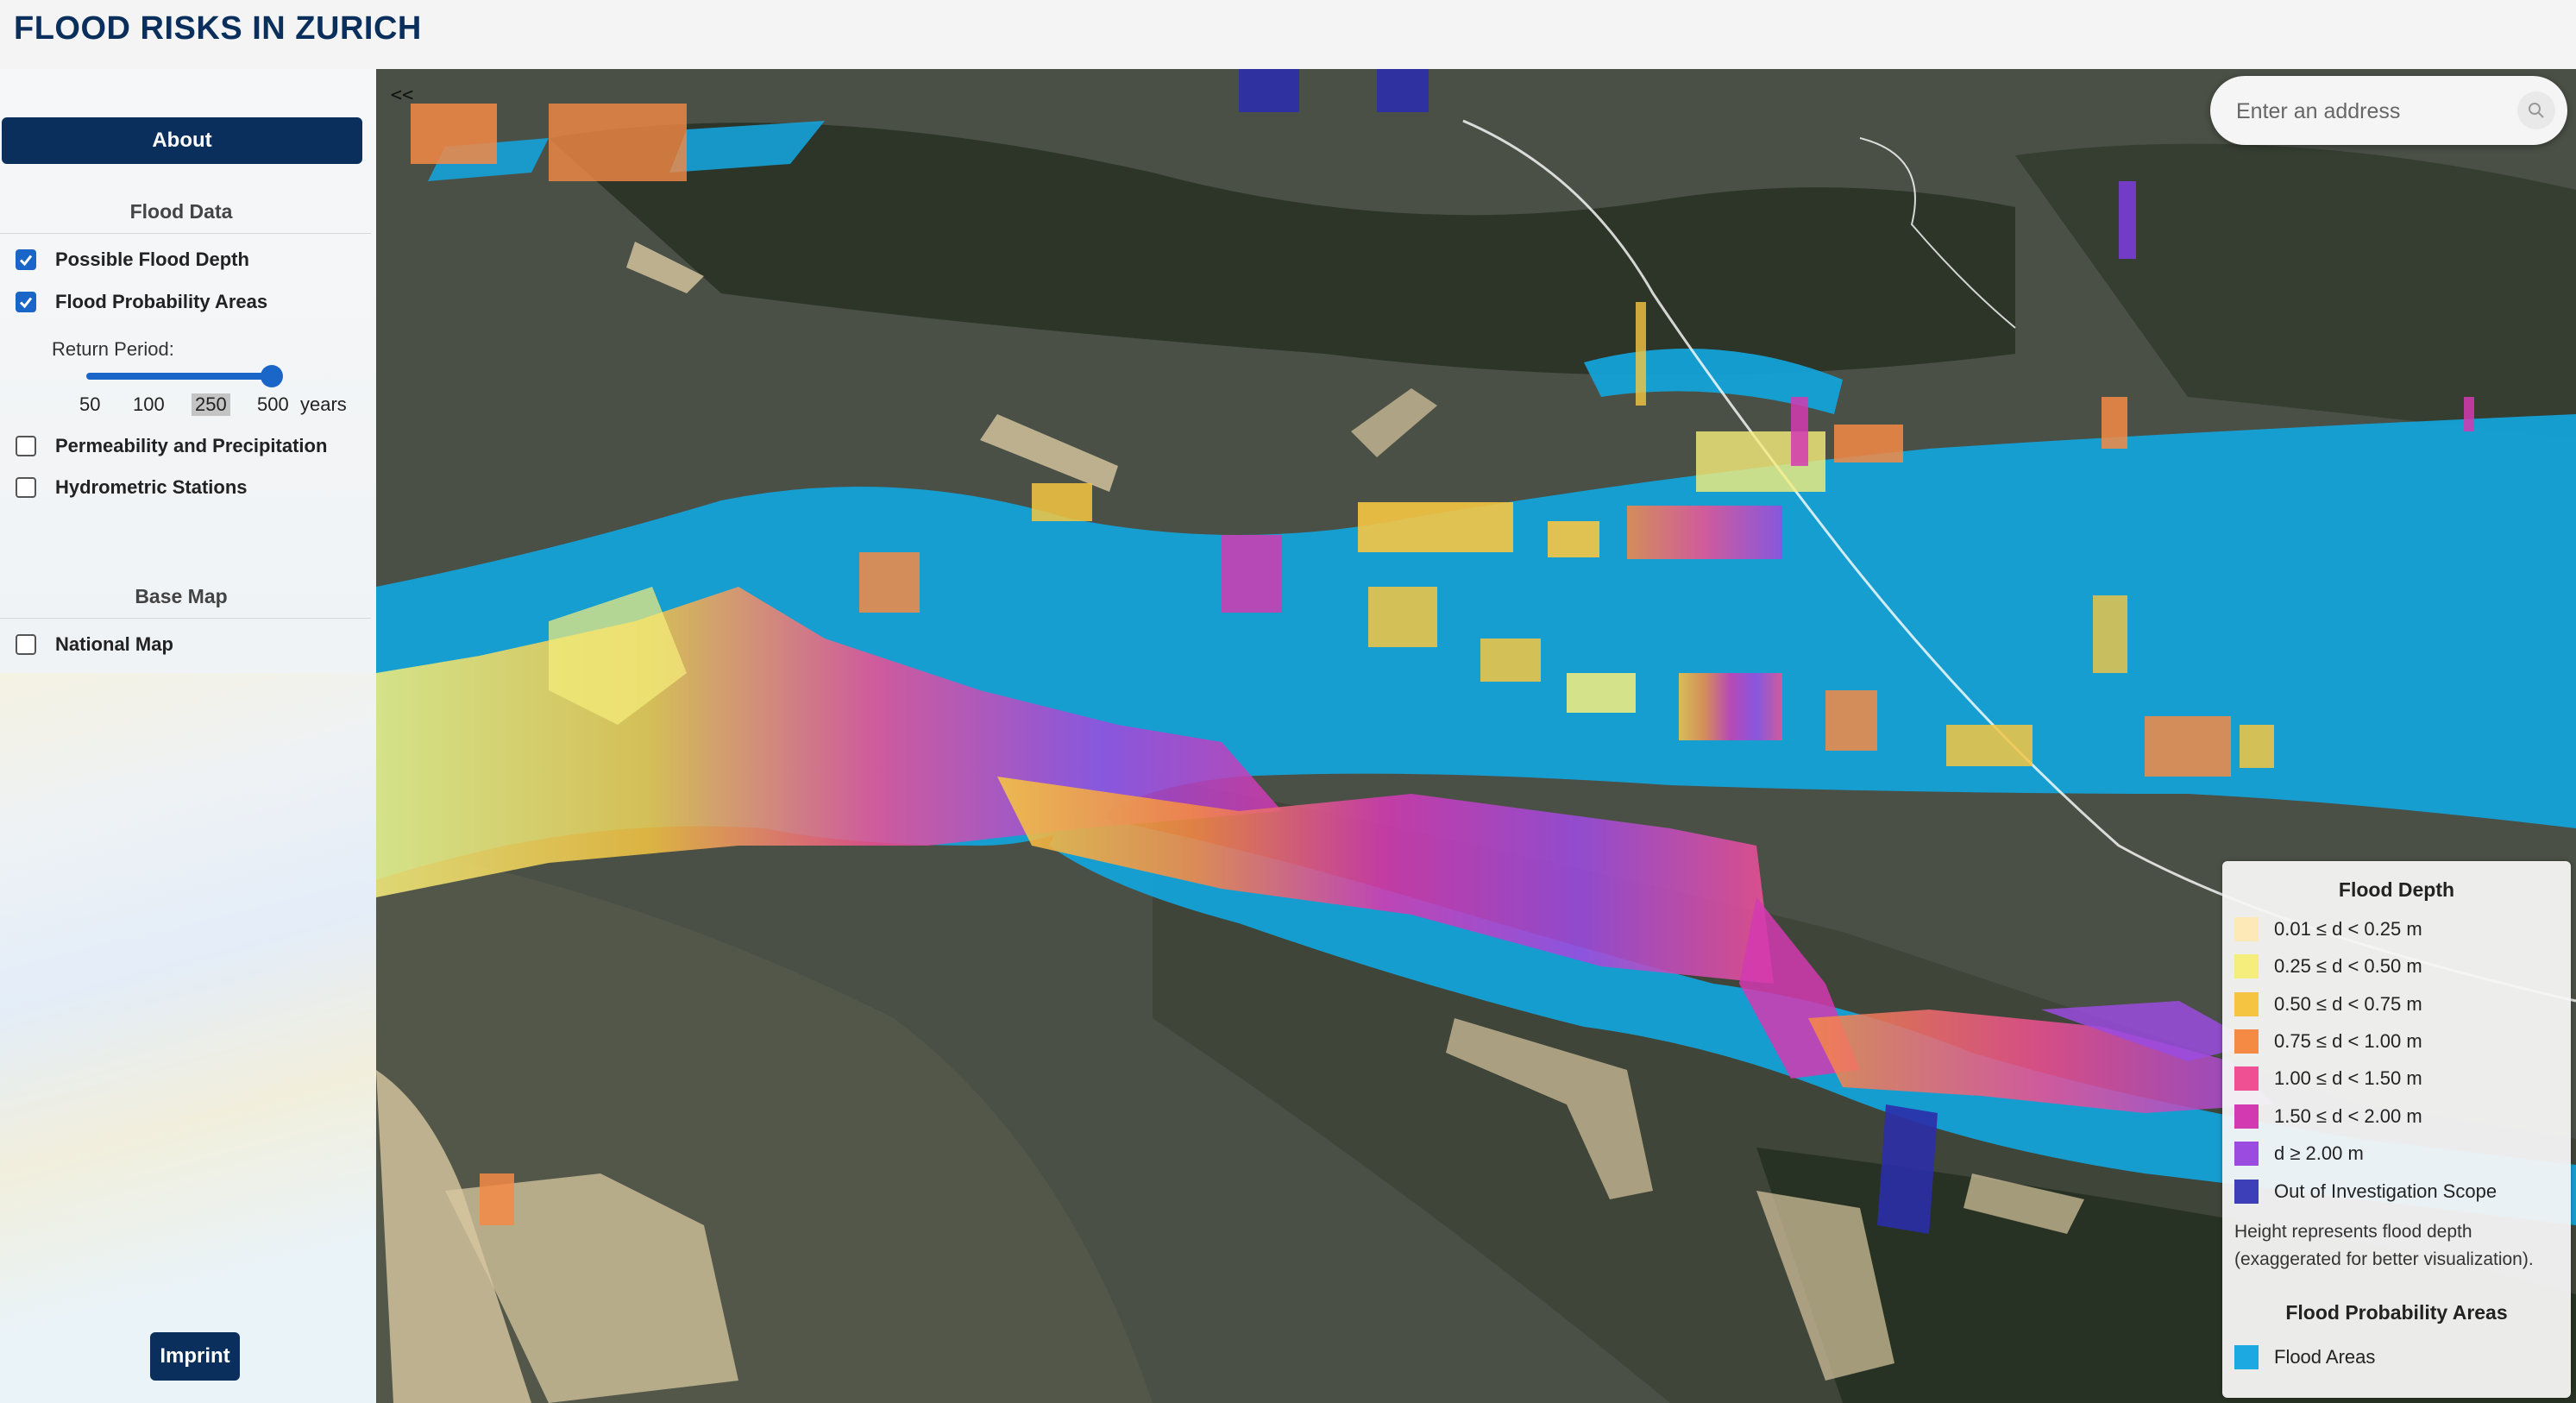 The height and width of the screenshot is (1403, 2576). What do you see at coordinates (152, 260) in the screenshot?
I see `layer-label: Possible Flood Depth` at bounding box center [152, 260].